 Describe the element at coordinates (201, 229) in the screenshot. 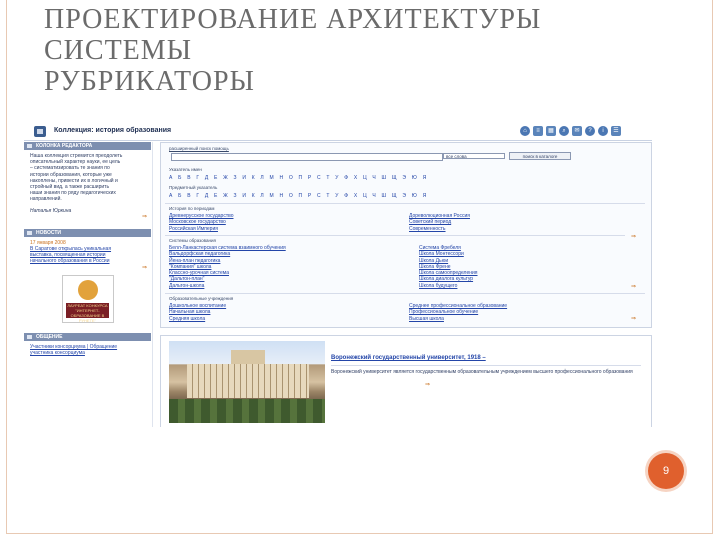

I see `period-link: Российская Империя` at that location.